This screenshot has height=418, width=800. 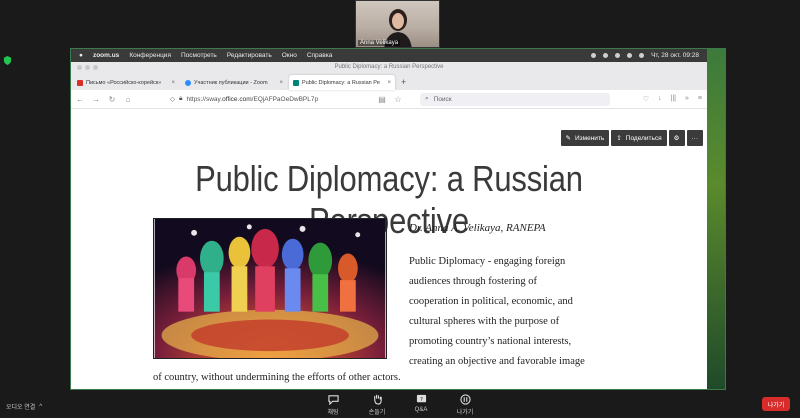 I want to click on paragraph-line: cultural spheres with the purpose of, so click(x=484, y=321).